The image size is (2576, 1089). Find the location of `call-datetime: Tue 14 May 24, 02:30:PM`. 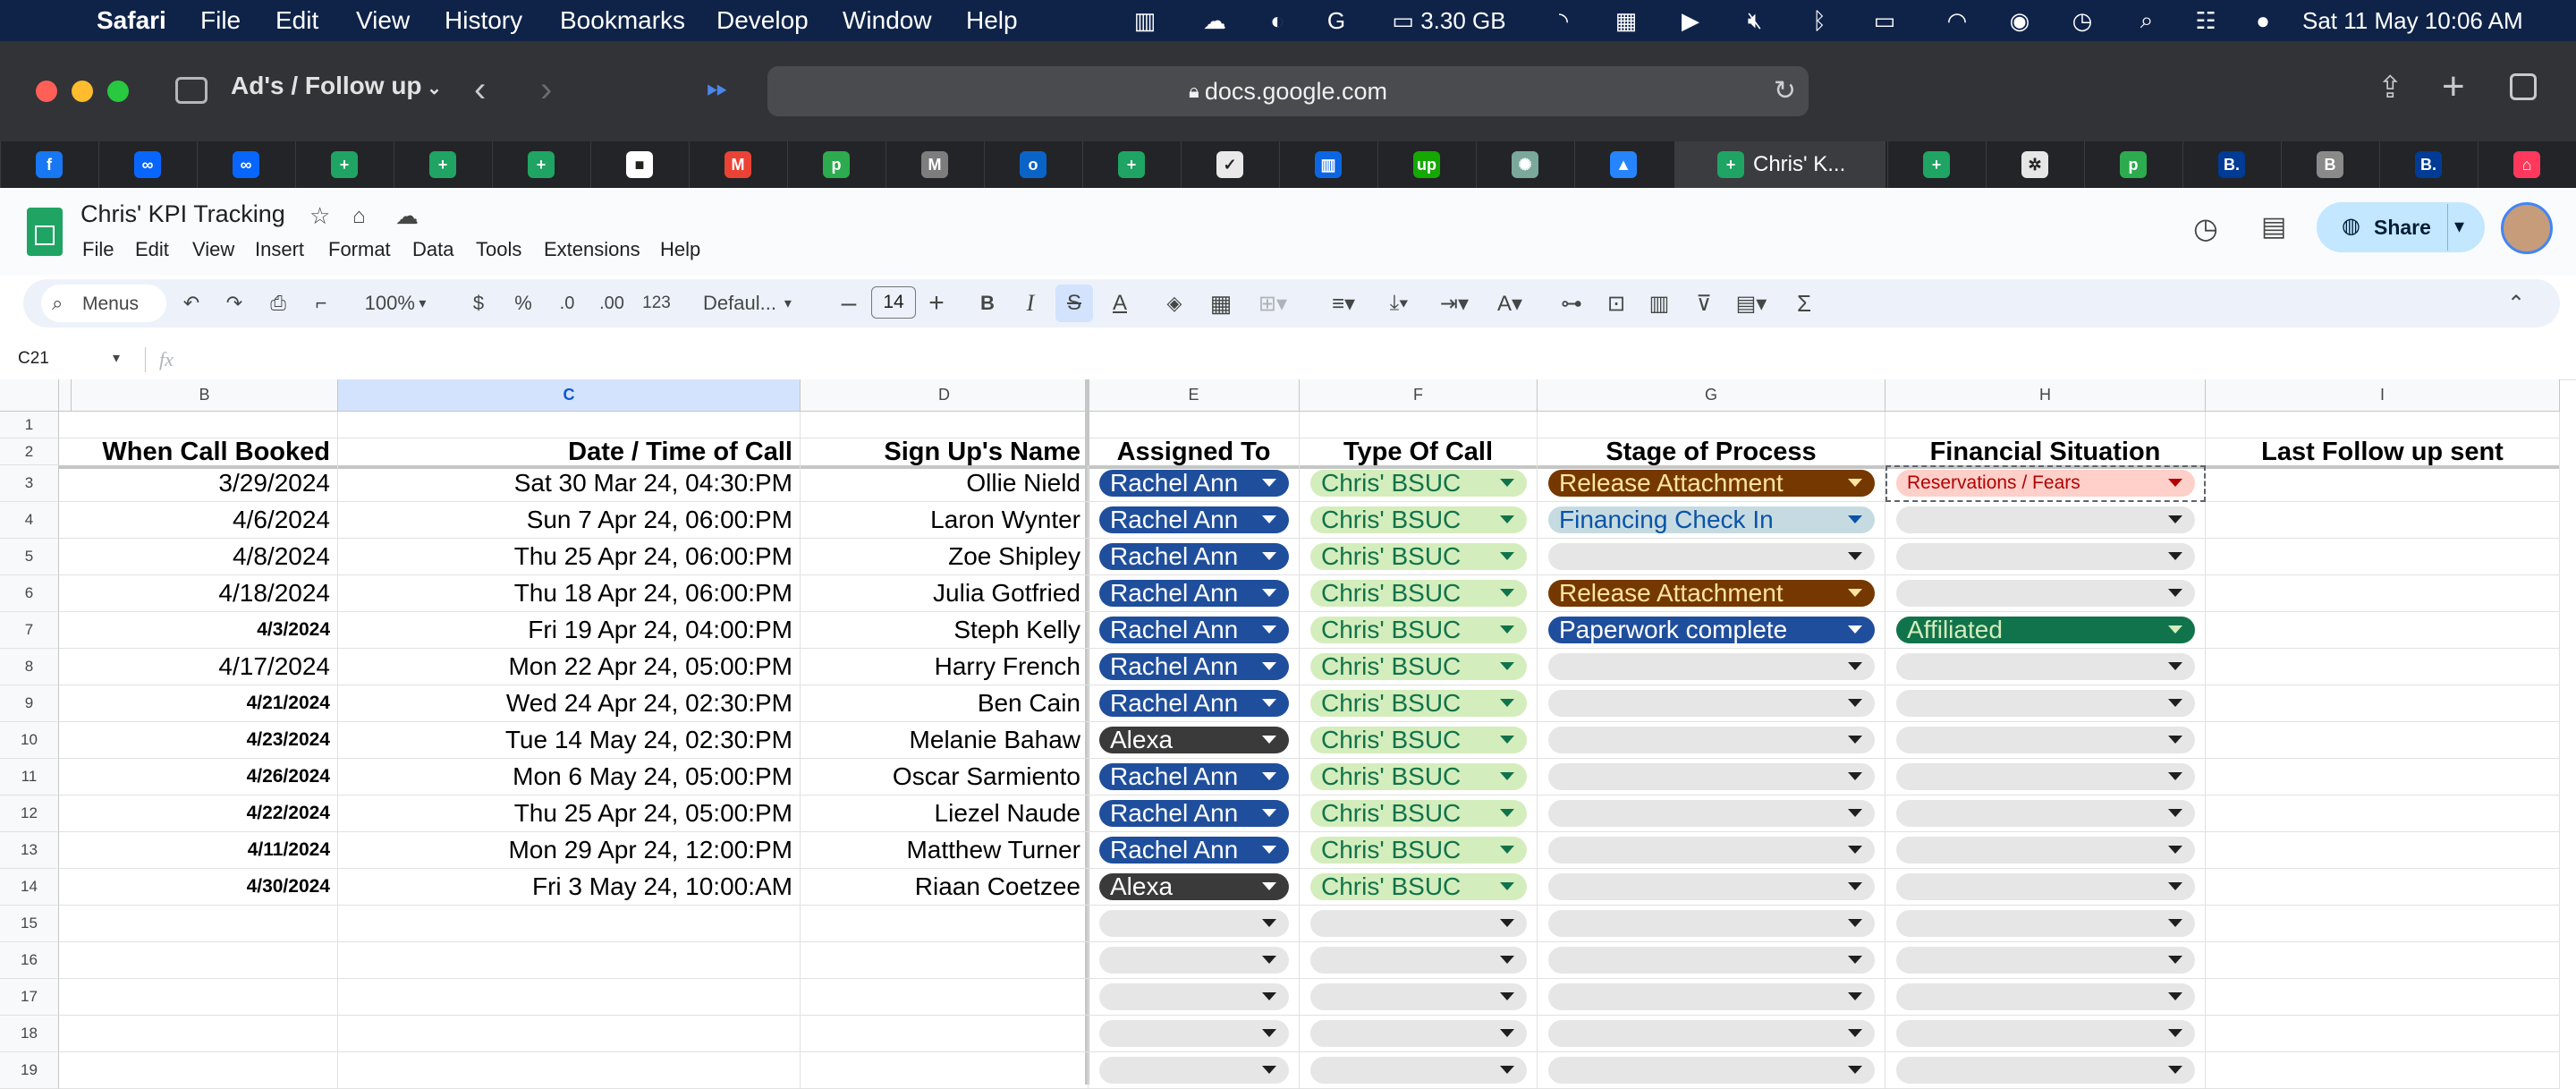

call-datetime: Tue 14 May 24, 02:30:PM is located at coordinates (569, 740).